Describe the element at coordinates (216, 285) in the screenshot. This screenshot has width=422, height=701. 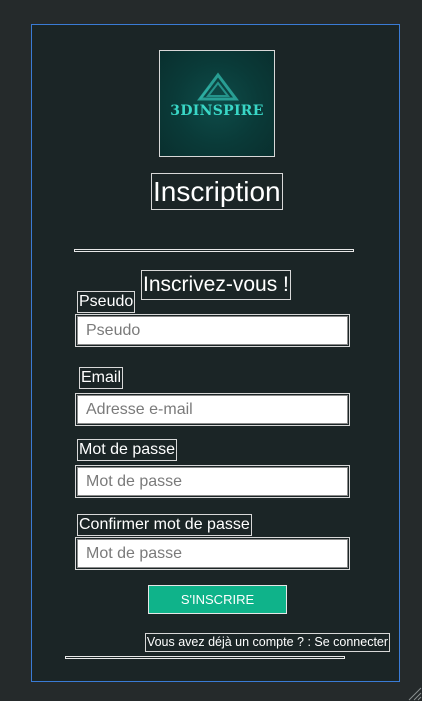
I see `form-subtitle: Inscrivez-vous !` at that location.